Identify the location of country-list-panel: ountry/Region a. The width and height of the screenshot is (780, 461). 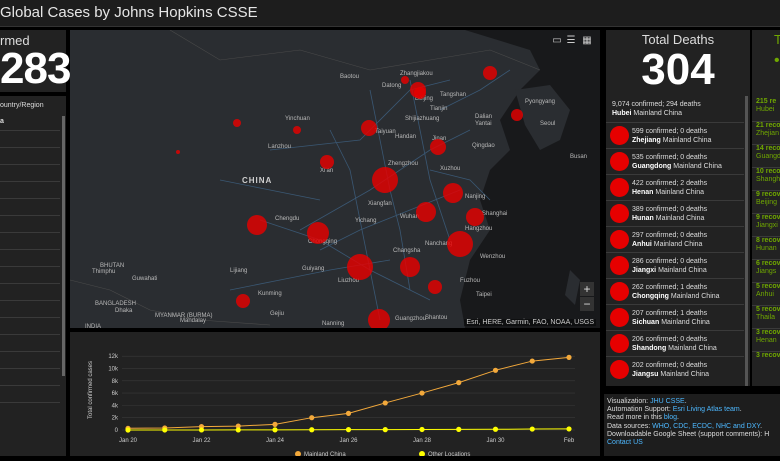
(33, 276).